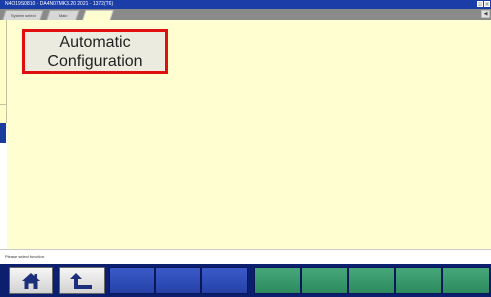  I want to click on tab-current, so click(98, 15).